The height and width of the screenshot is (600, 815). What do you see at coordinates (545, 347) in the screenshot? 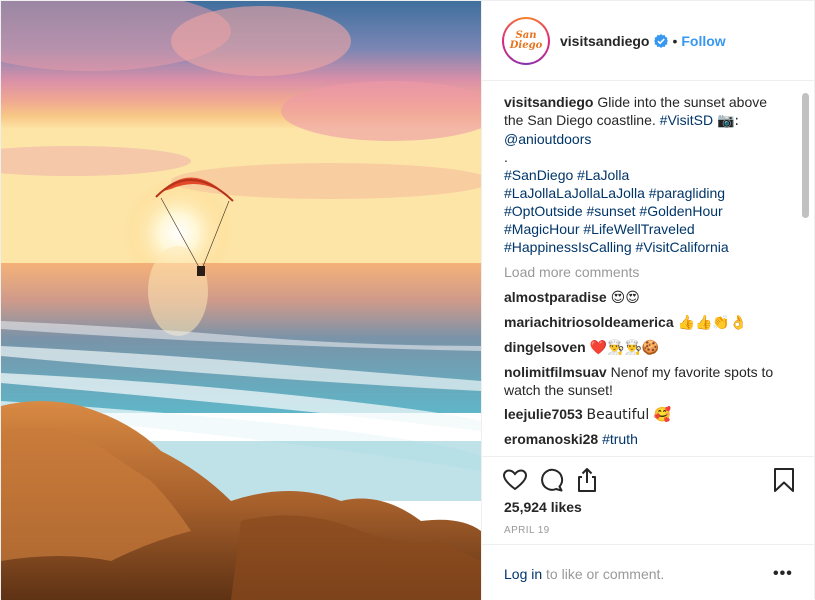
I see `comment-username: dingelsoven` at bounding box center [545, 347].